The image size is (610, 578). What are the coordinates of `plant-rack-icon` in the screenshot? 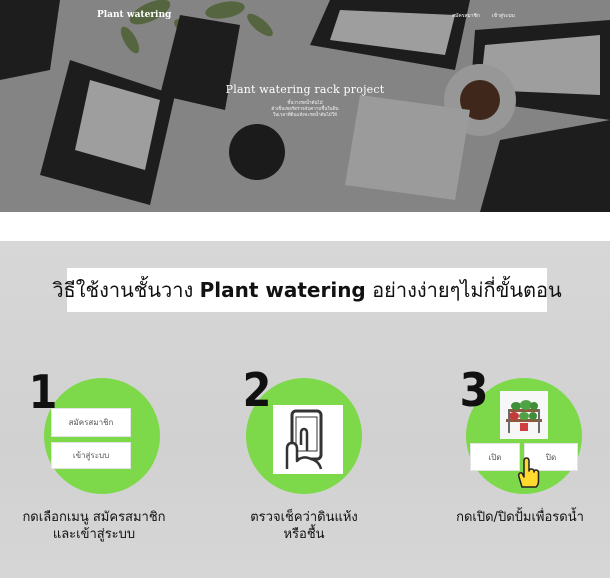 It's located at (524, 415).